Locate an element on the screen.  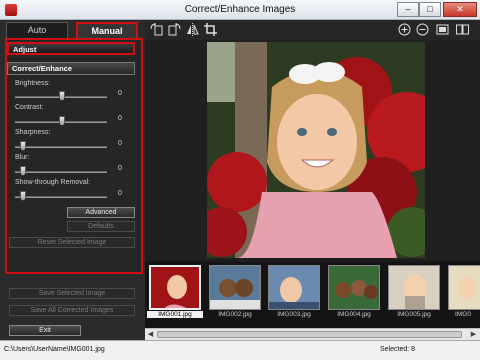
crop-icon is located at coordinates (210, 29).